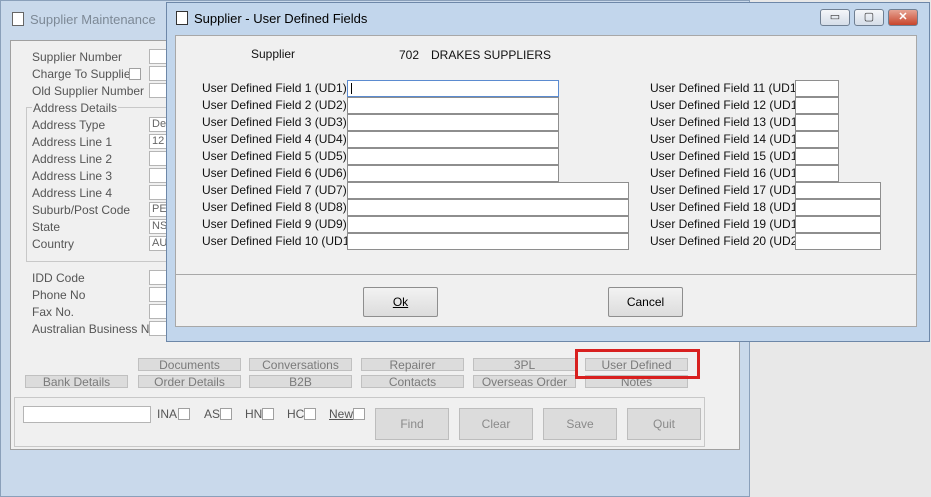  What do you see at coordinates (76, 381) in the screenshot?
I see `bank-details-button: Bank Details` at bounding box center [76, 381].